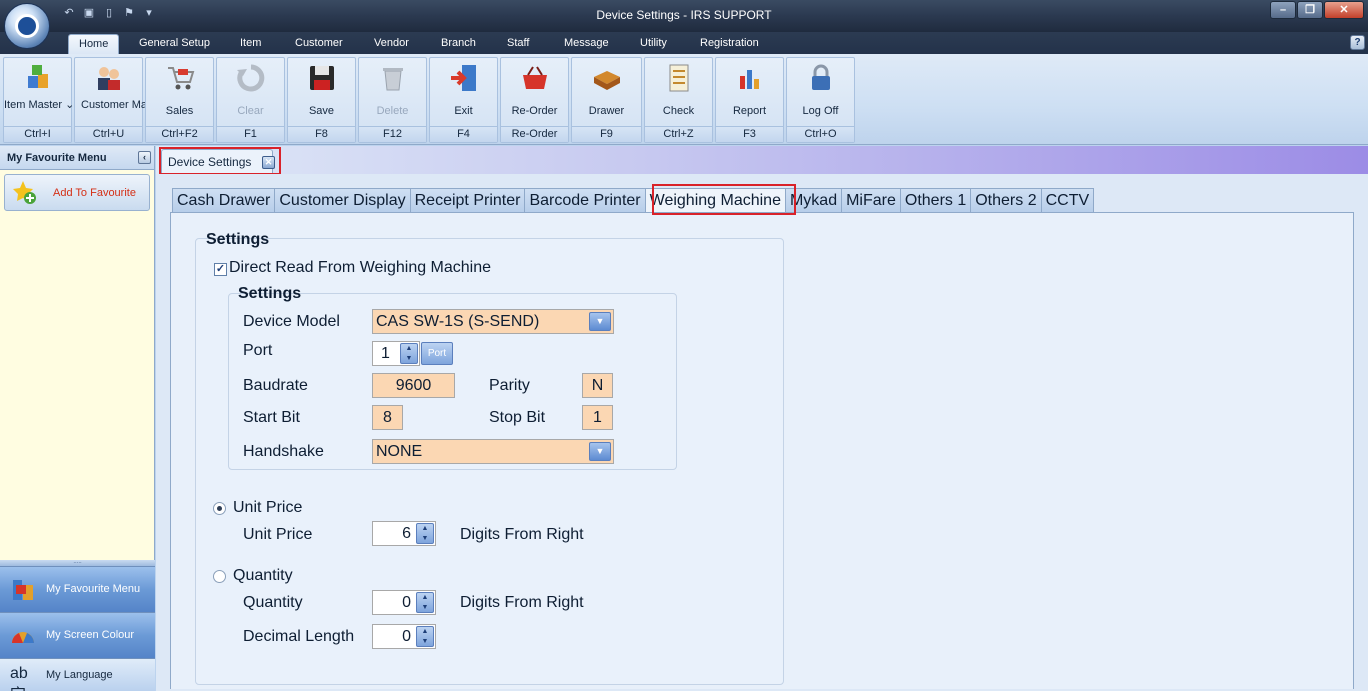 The width and height of the screenshot is (1368, 691). Describe the element at coordinates (396, 353) in the screenshot. I see `port-stepper: 1 ▲ ▼` at that location.